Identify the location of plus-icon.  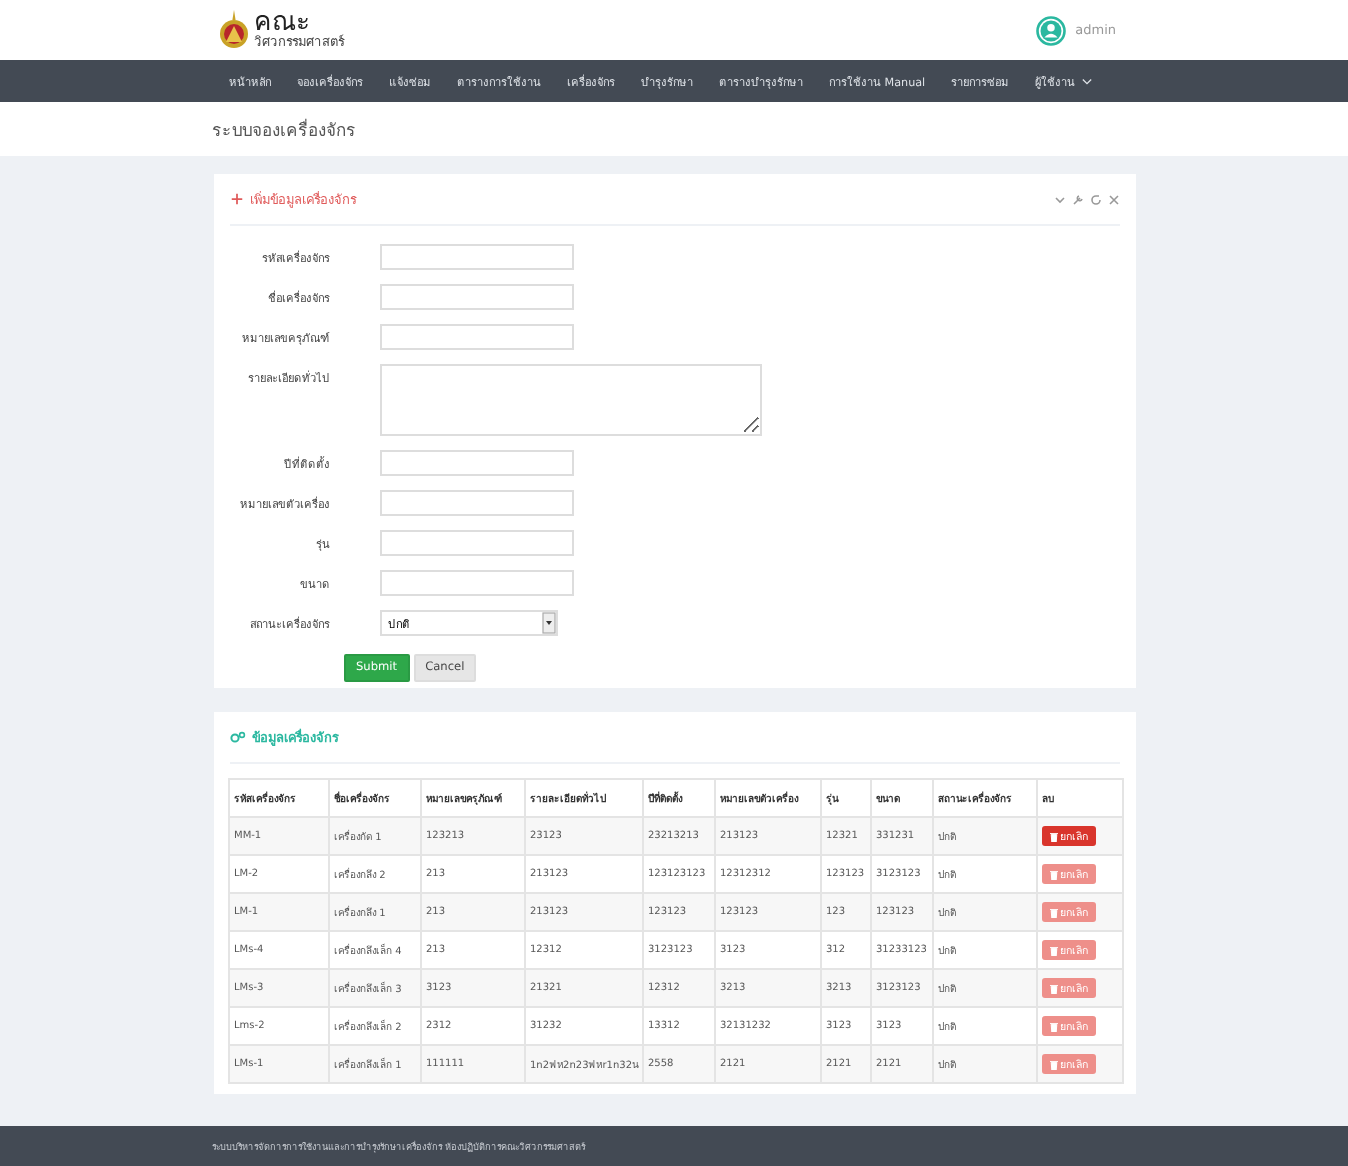
(237, 199).